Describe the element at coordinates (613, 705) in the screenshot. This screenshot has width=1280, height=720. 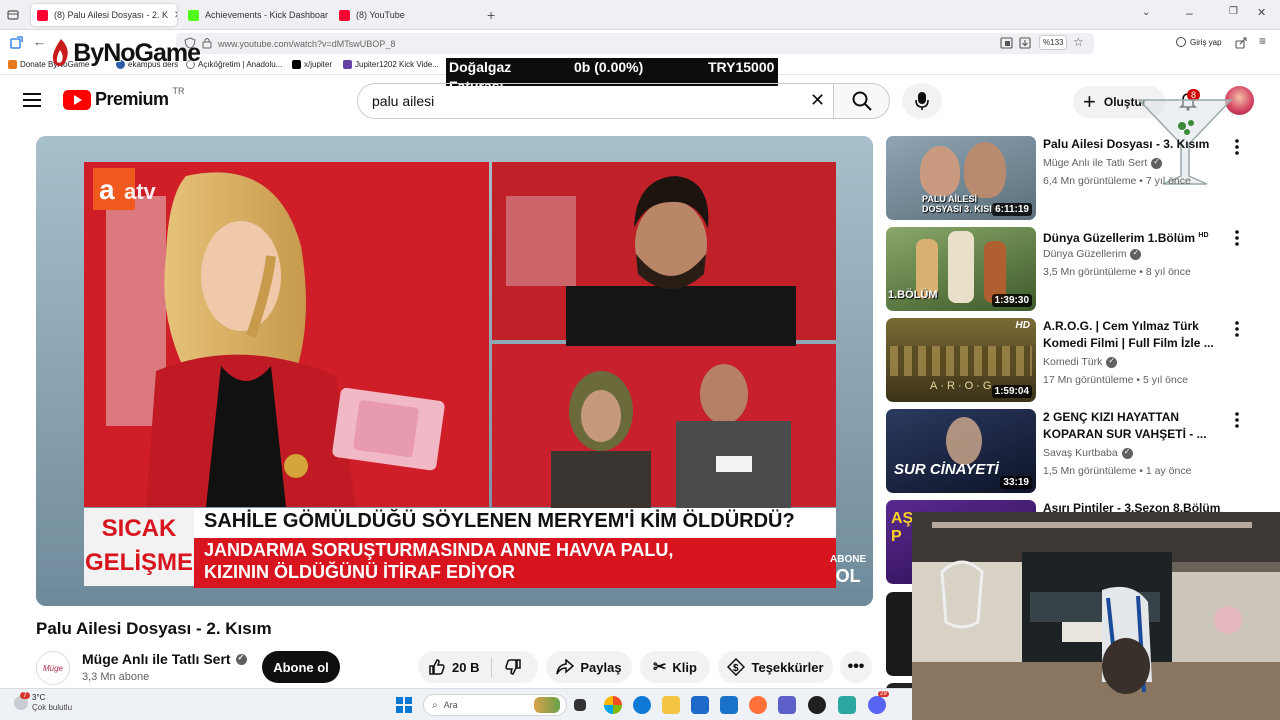
I see `copilot-icon` at that location.